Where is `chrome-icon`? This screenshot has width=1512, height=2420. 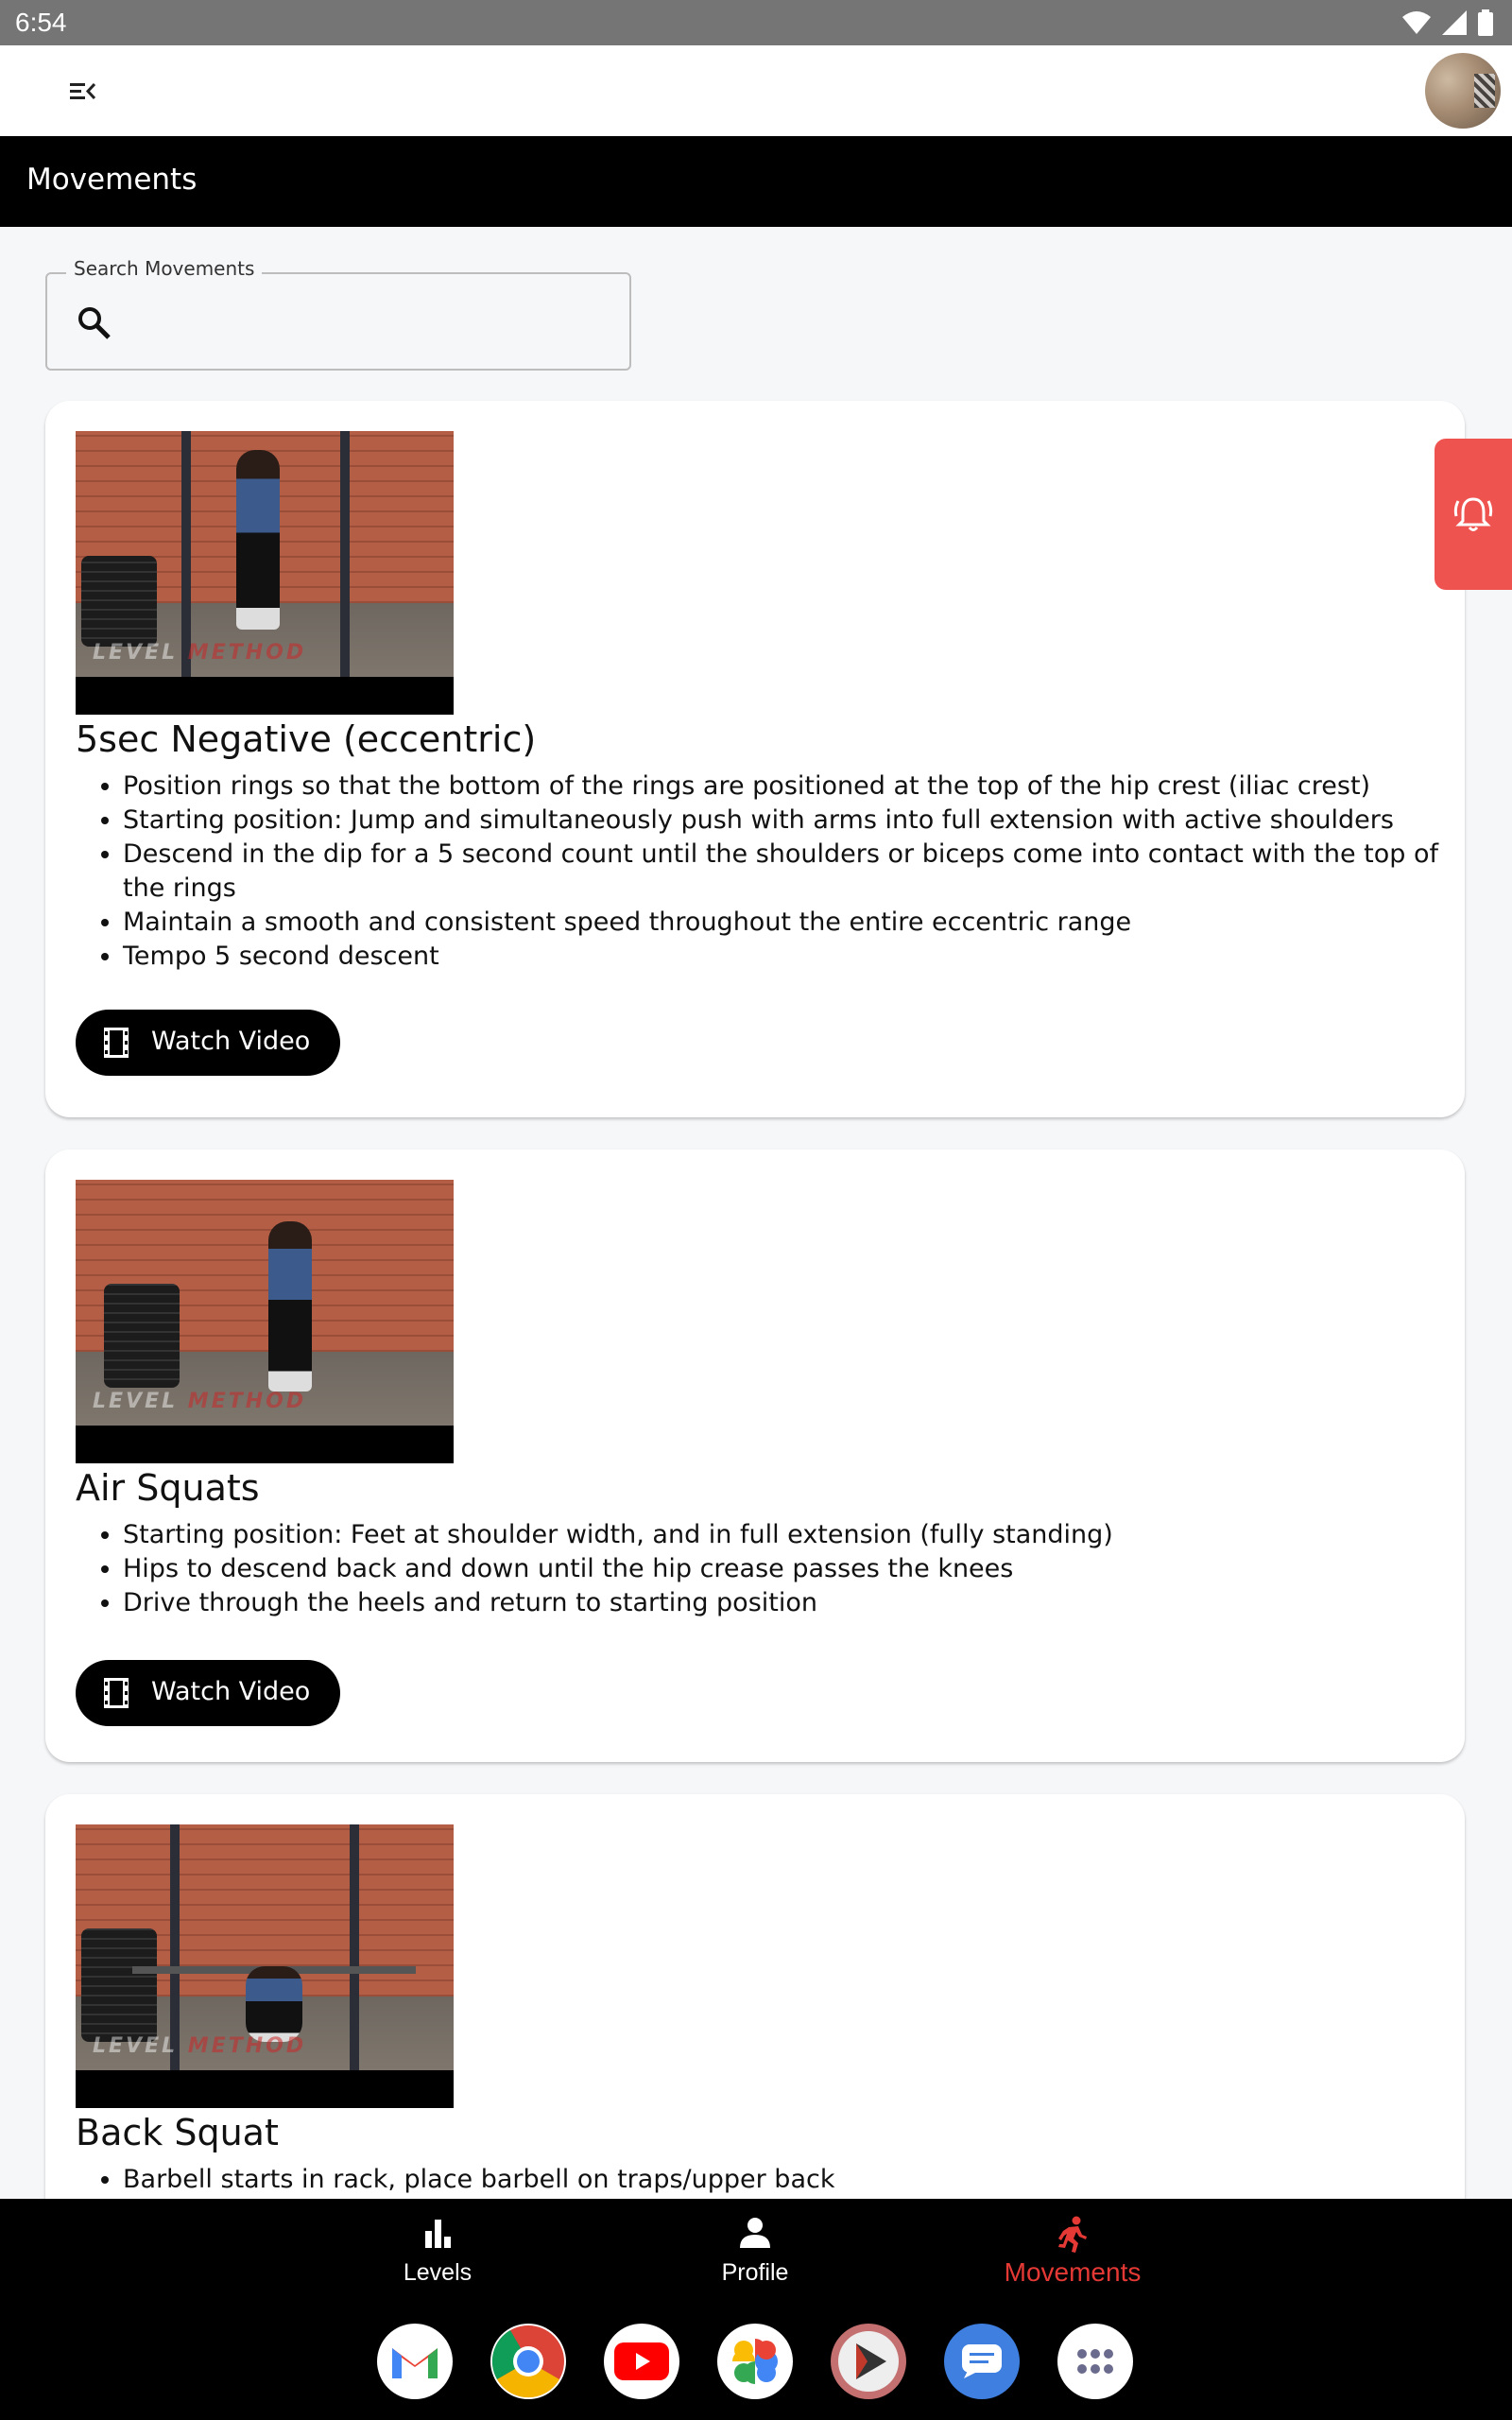 chrome-icon is located at coordinates (528, 2361).